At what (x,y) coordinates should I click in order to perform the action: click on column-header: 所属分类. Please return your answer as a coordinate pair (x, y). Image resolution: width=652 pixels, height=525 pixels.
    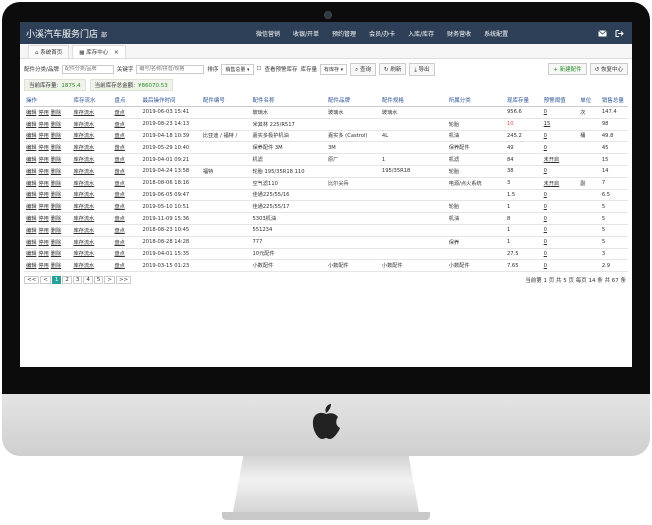
    Looking at the image, I should click on (475, 100).